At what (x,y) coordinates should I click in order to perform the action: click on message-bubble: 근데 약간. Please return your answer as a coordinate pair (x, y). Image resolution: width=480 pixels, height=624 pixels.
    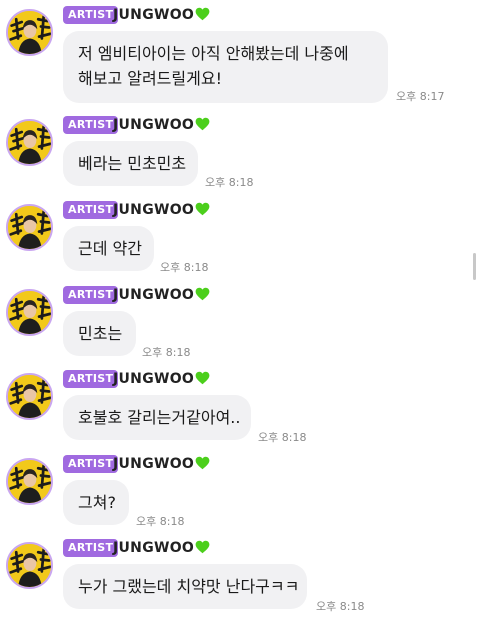
    Looking at the image, I should click on (108, 248).